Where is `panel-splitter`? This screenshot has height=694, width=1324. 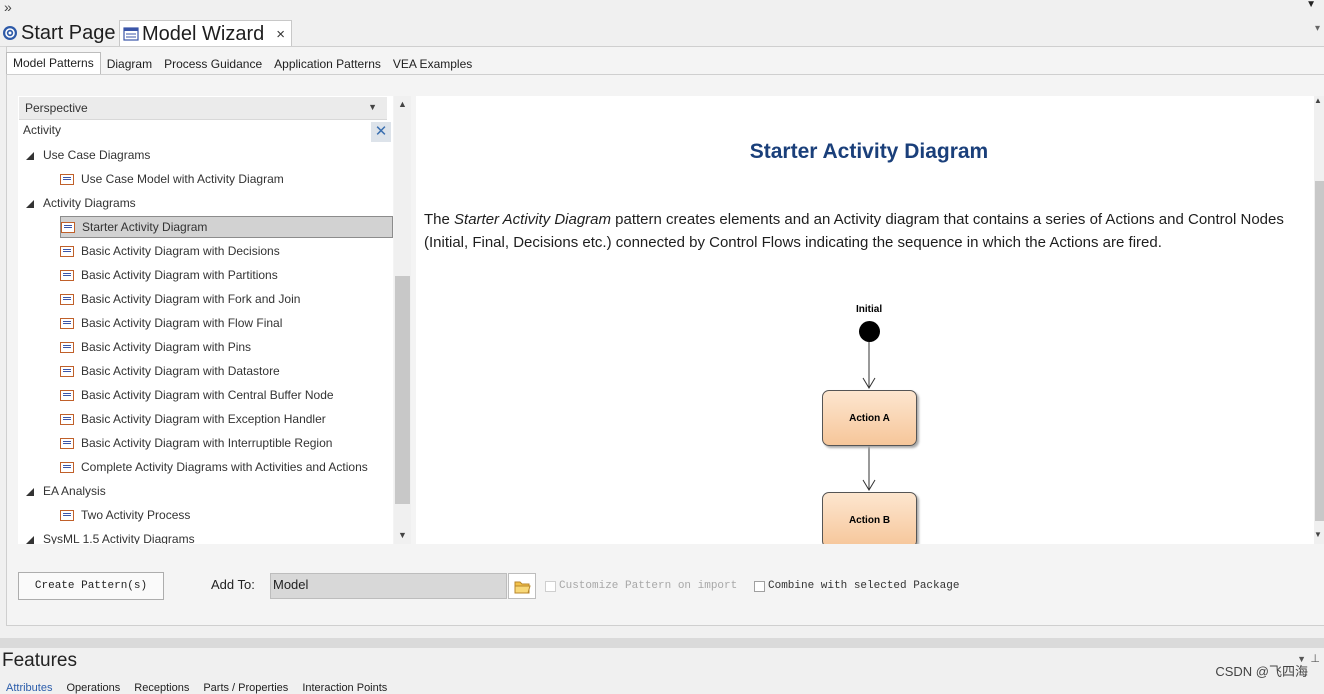 panel-splitter is located at coordinates (662, 643).